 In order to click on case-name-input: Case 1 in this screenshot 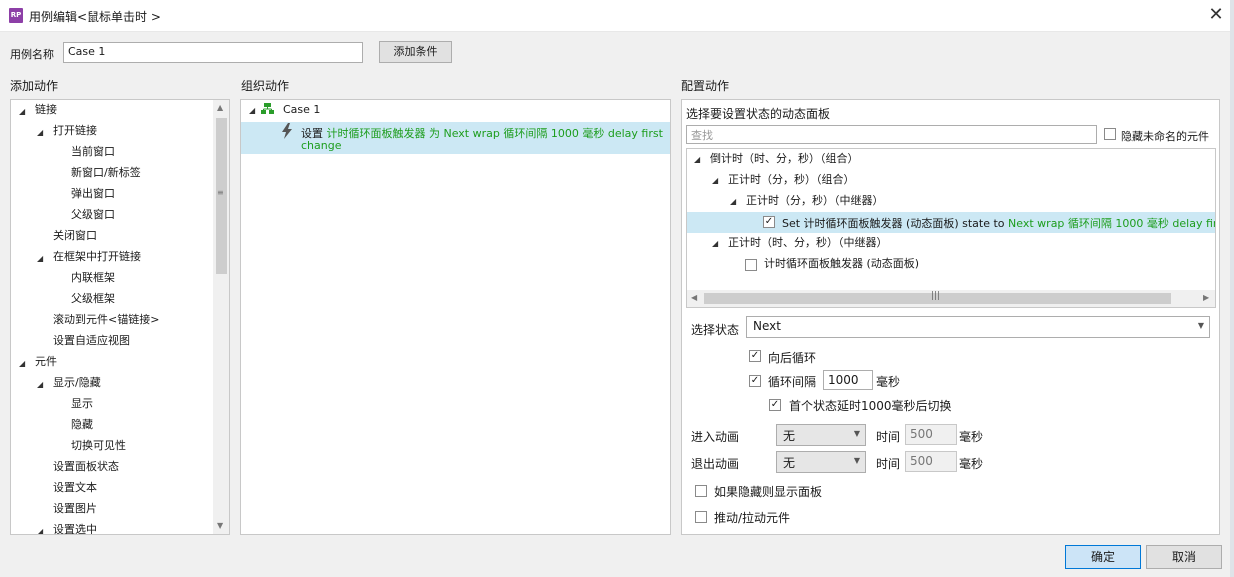, I will do `click(213, 52)`.